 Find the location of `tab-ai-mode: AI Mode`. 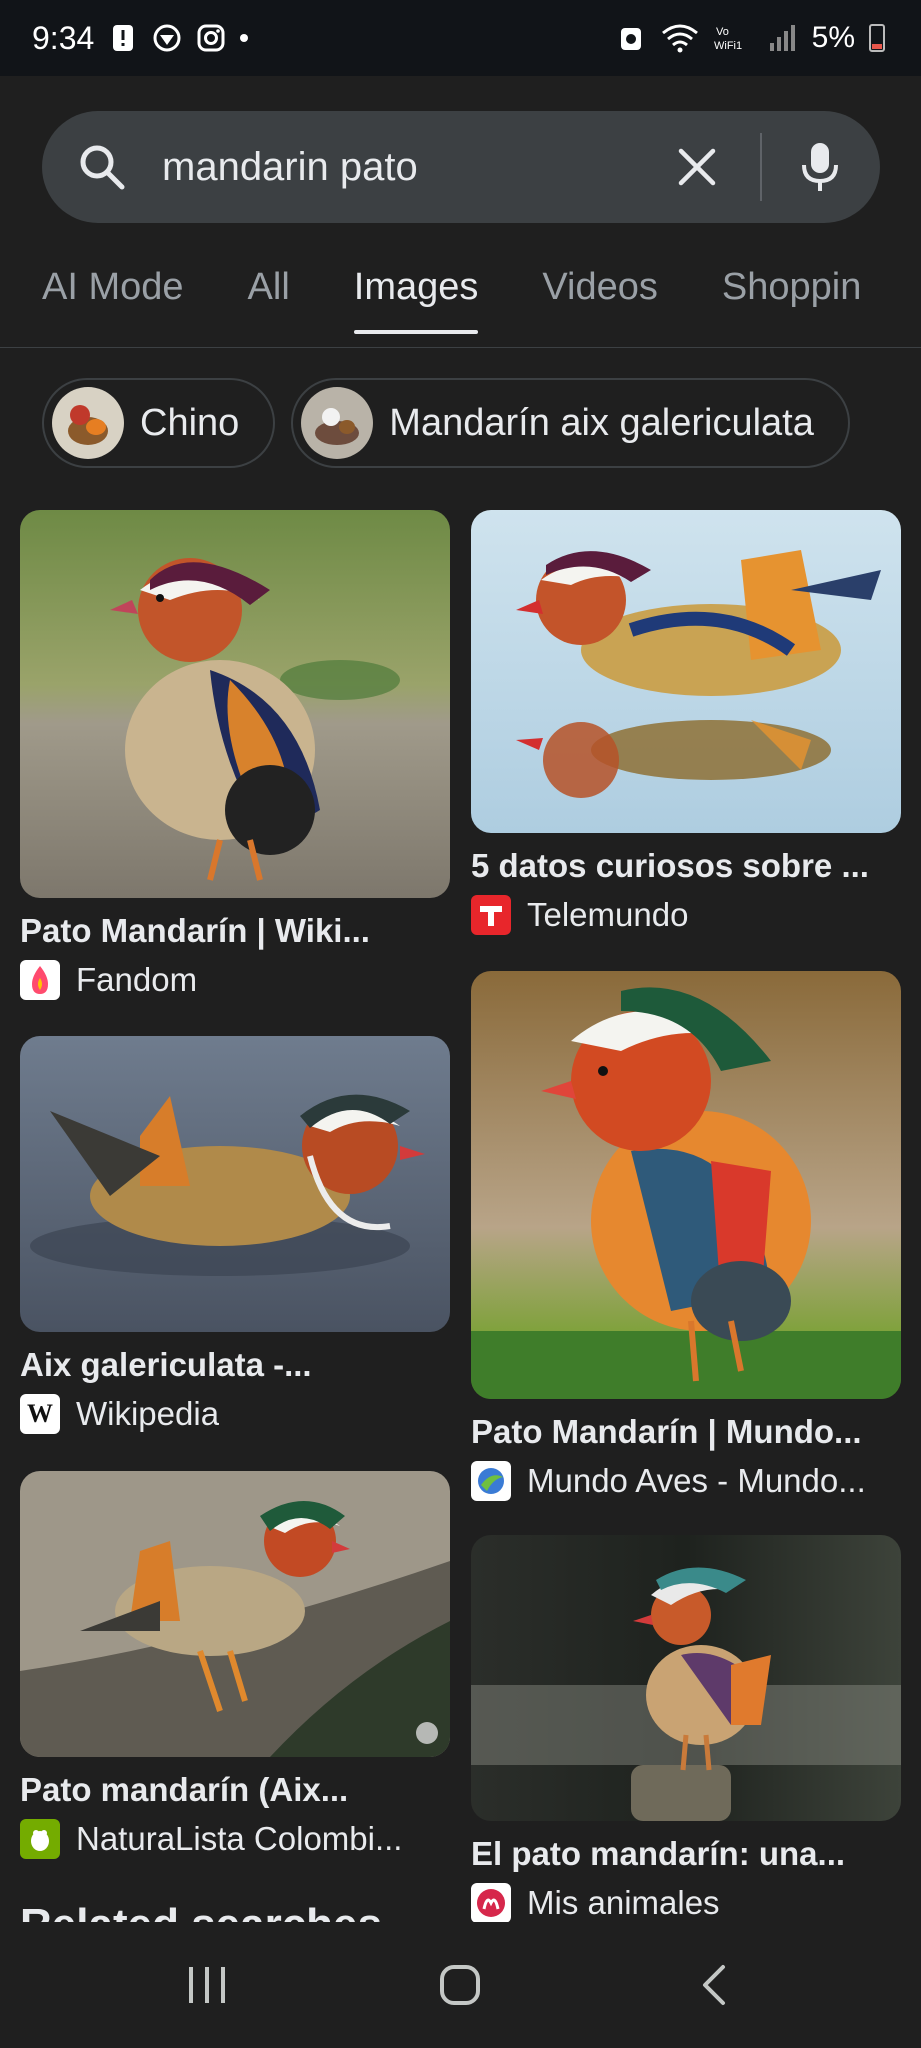

tab-ai-mode: AI Mode is located at coordinates (113, 300).